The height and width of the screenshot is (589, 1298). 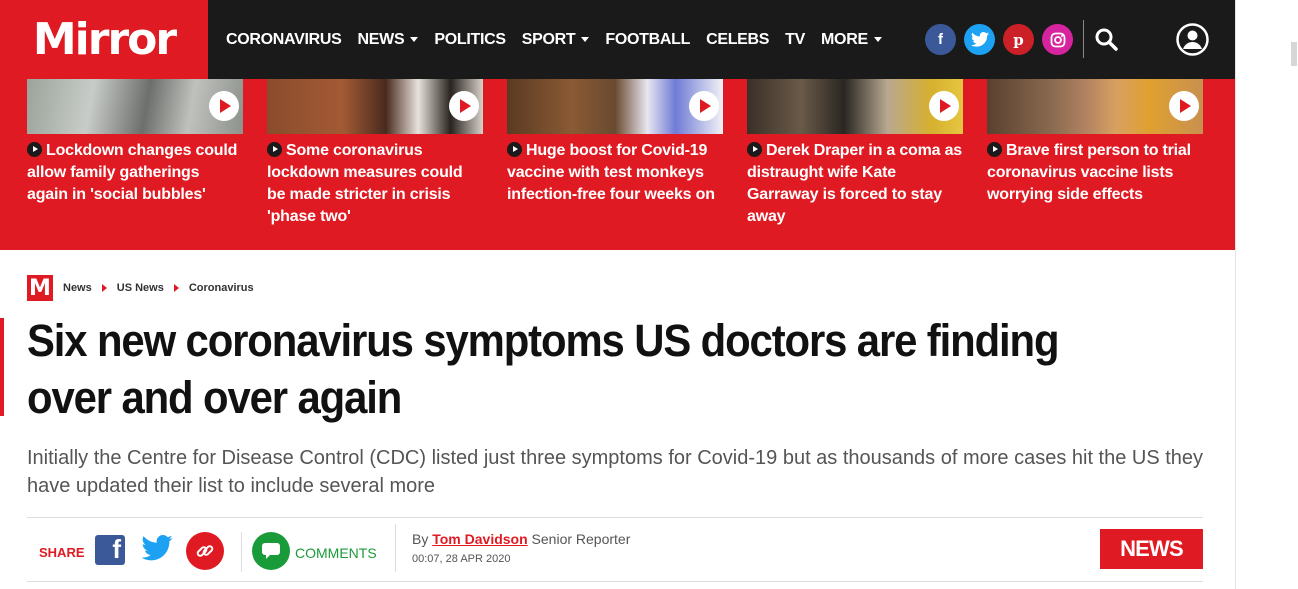 I want to click on pinterest-icon: p, so click(x=1018, y=39).